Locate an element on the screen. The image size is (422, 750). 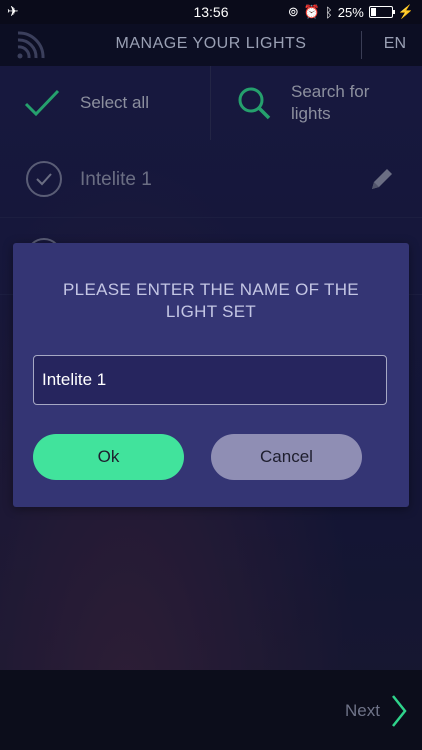
language-button: EN is located at coordinates (395, 44).